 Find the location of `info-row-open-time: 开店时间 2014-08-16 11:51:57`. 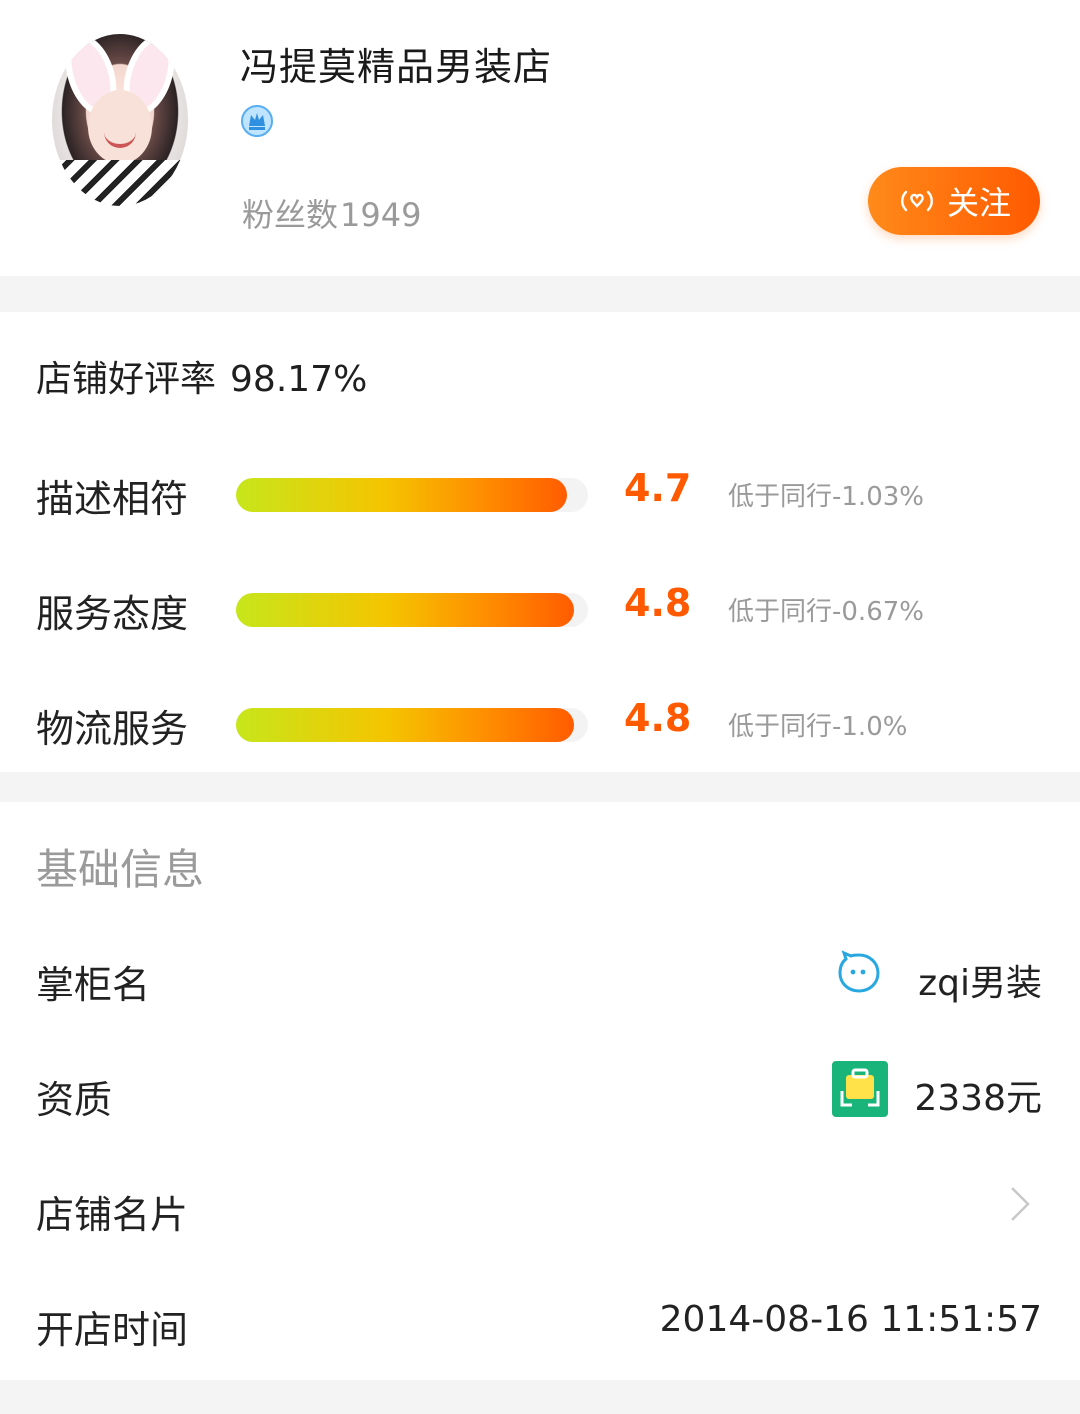

info-row-open-time: 开店时间 2014-08-16 11:51:57 is located at coordinates (540, 1321).